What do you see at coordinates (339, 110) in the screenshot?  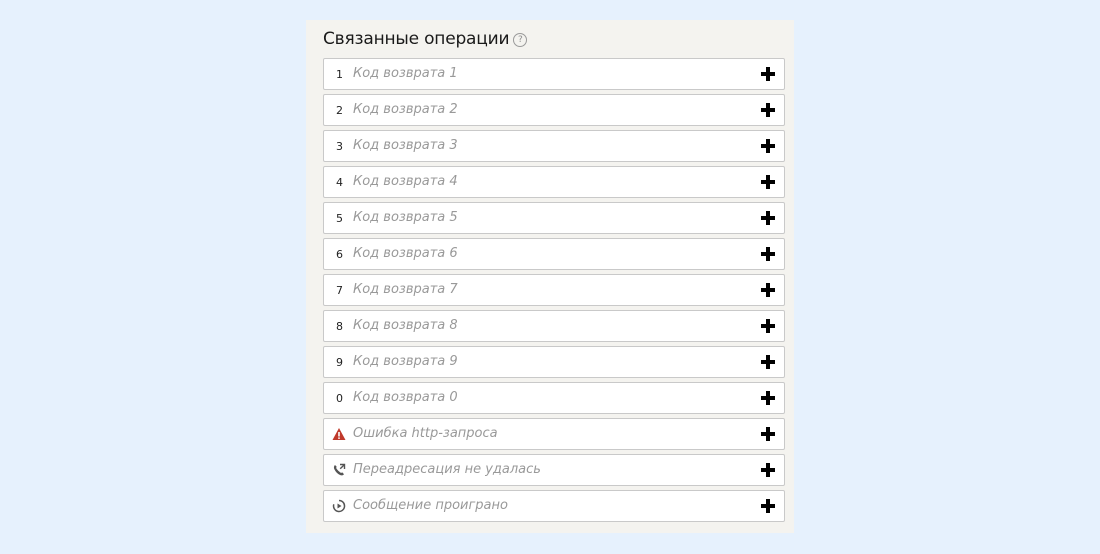 I see `row-key: 2` at bounding box center [339, 110].